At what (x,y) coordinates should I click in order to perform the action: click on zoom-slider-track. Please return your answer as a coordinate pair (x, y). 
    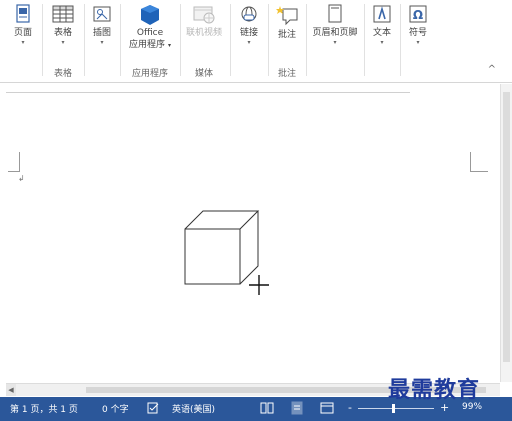
    Looking at the image, I should click on (396, 408).